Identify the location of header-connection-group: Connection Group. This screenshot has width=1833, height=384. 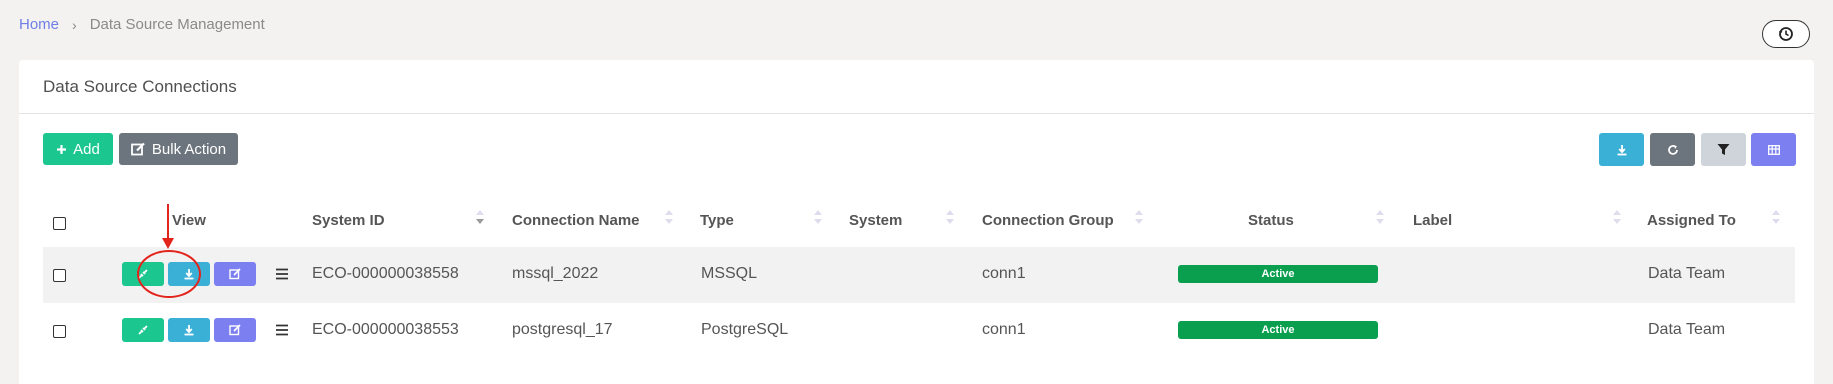
(1048, 220).